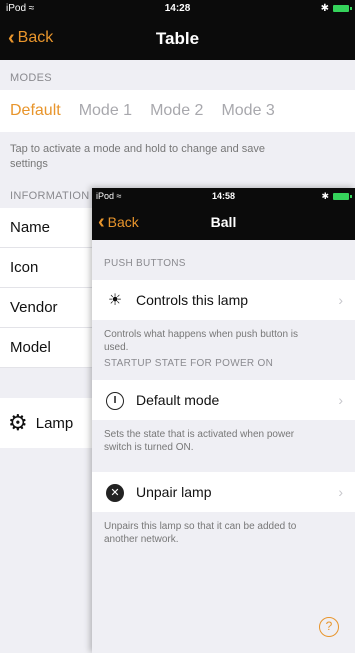  I want to click on mode-1: Mode 1, so click(105, 111).